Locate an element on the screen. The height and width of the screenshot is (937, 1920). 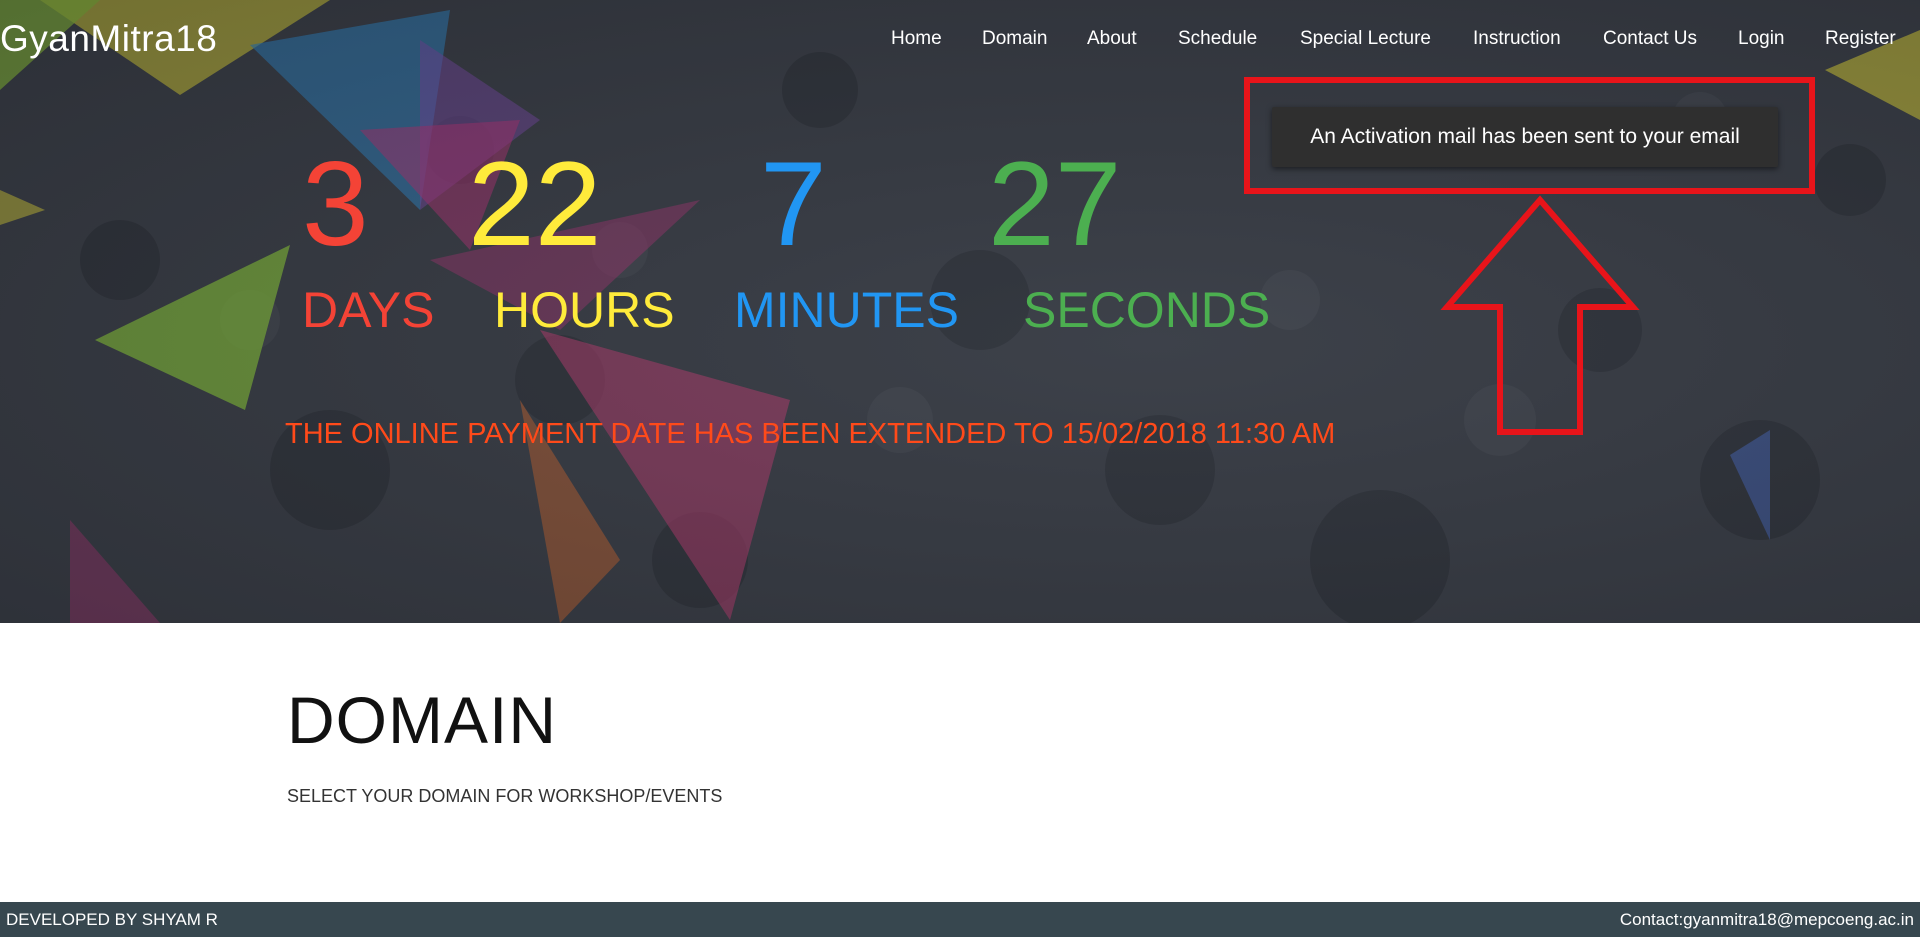
nav-schedule: Schedule is located at coordinates (1217, 39).